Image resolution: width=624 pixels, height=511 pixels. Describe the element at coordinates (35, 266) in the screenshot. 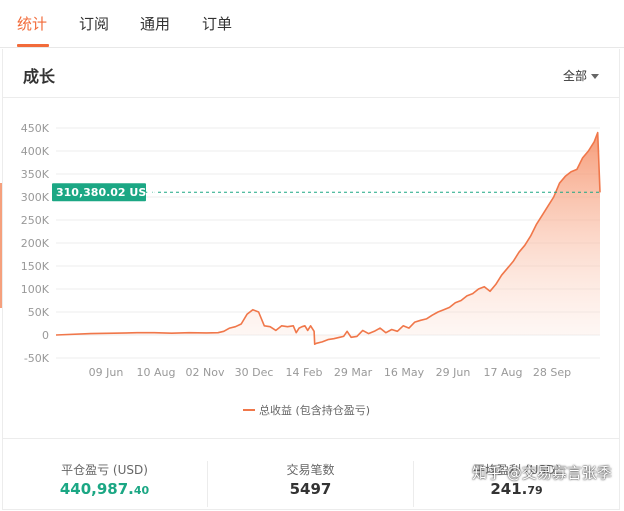

I see `y-tick-label: 150K` at that location.